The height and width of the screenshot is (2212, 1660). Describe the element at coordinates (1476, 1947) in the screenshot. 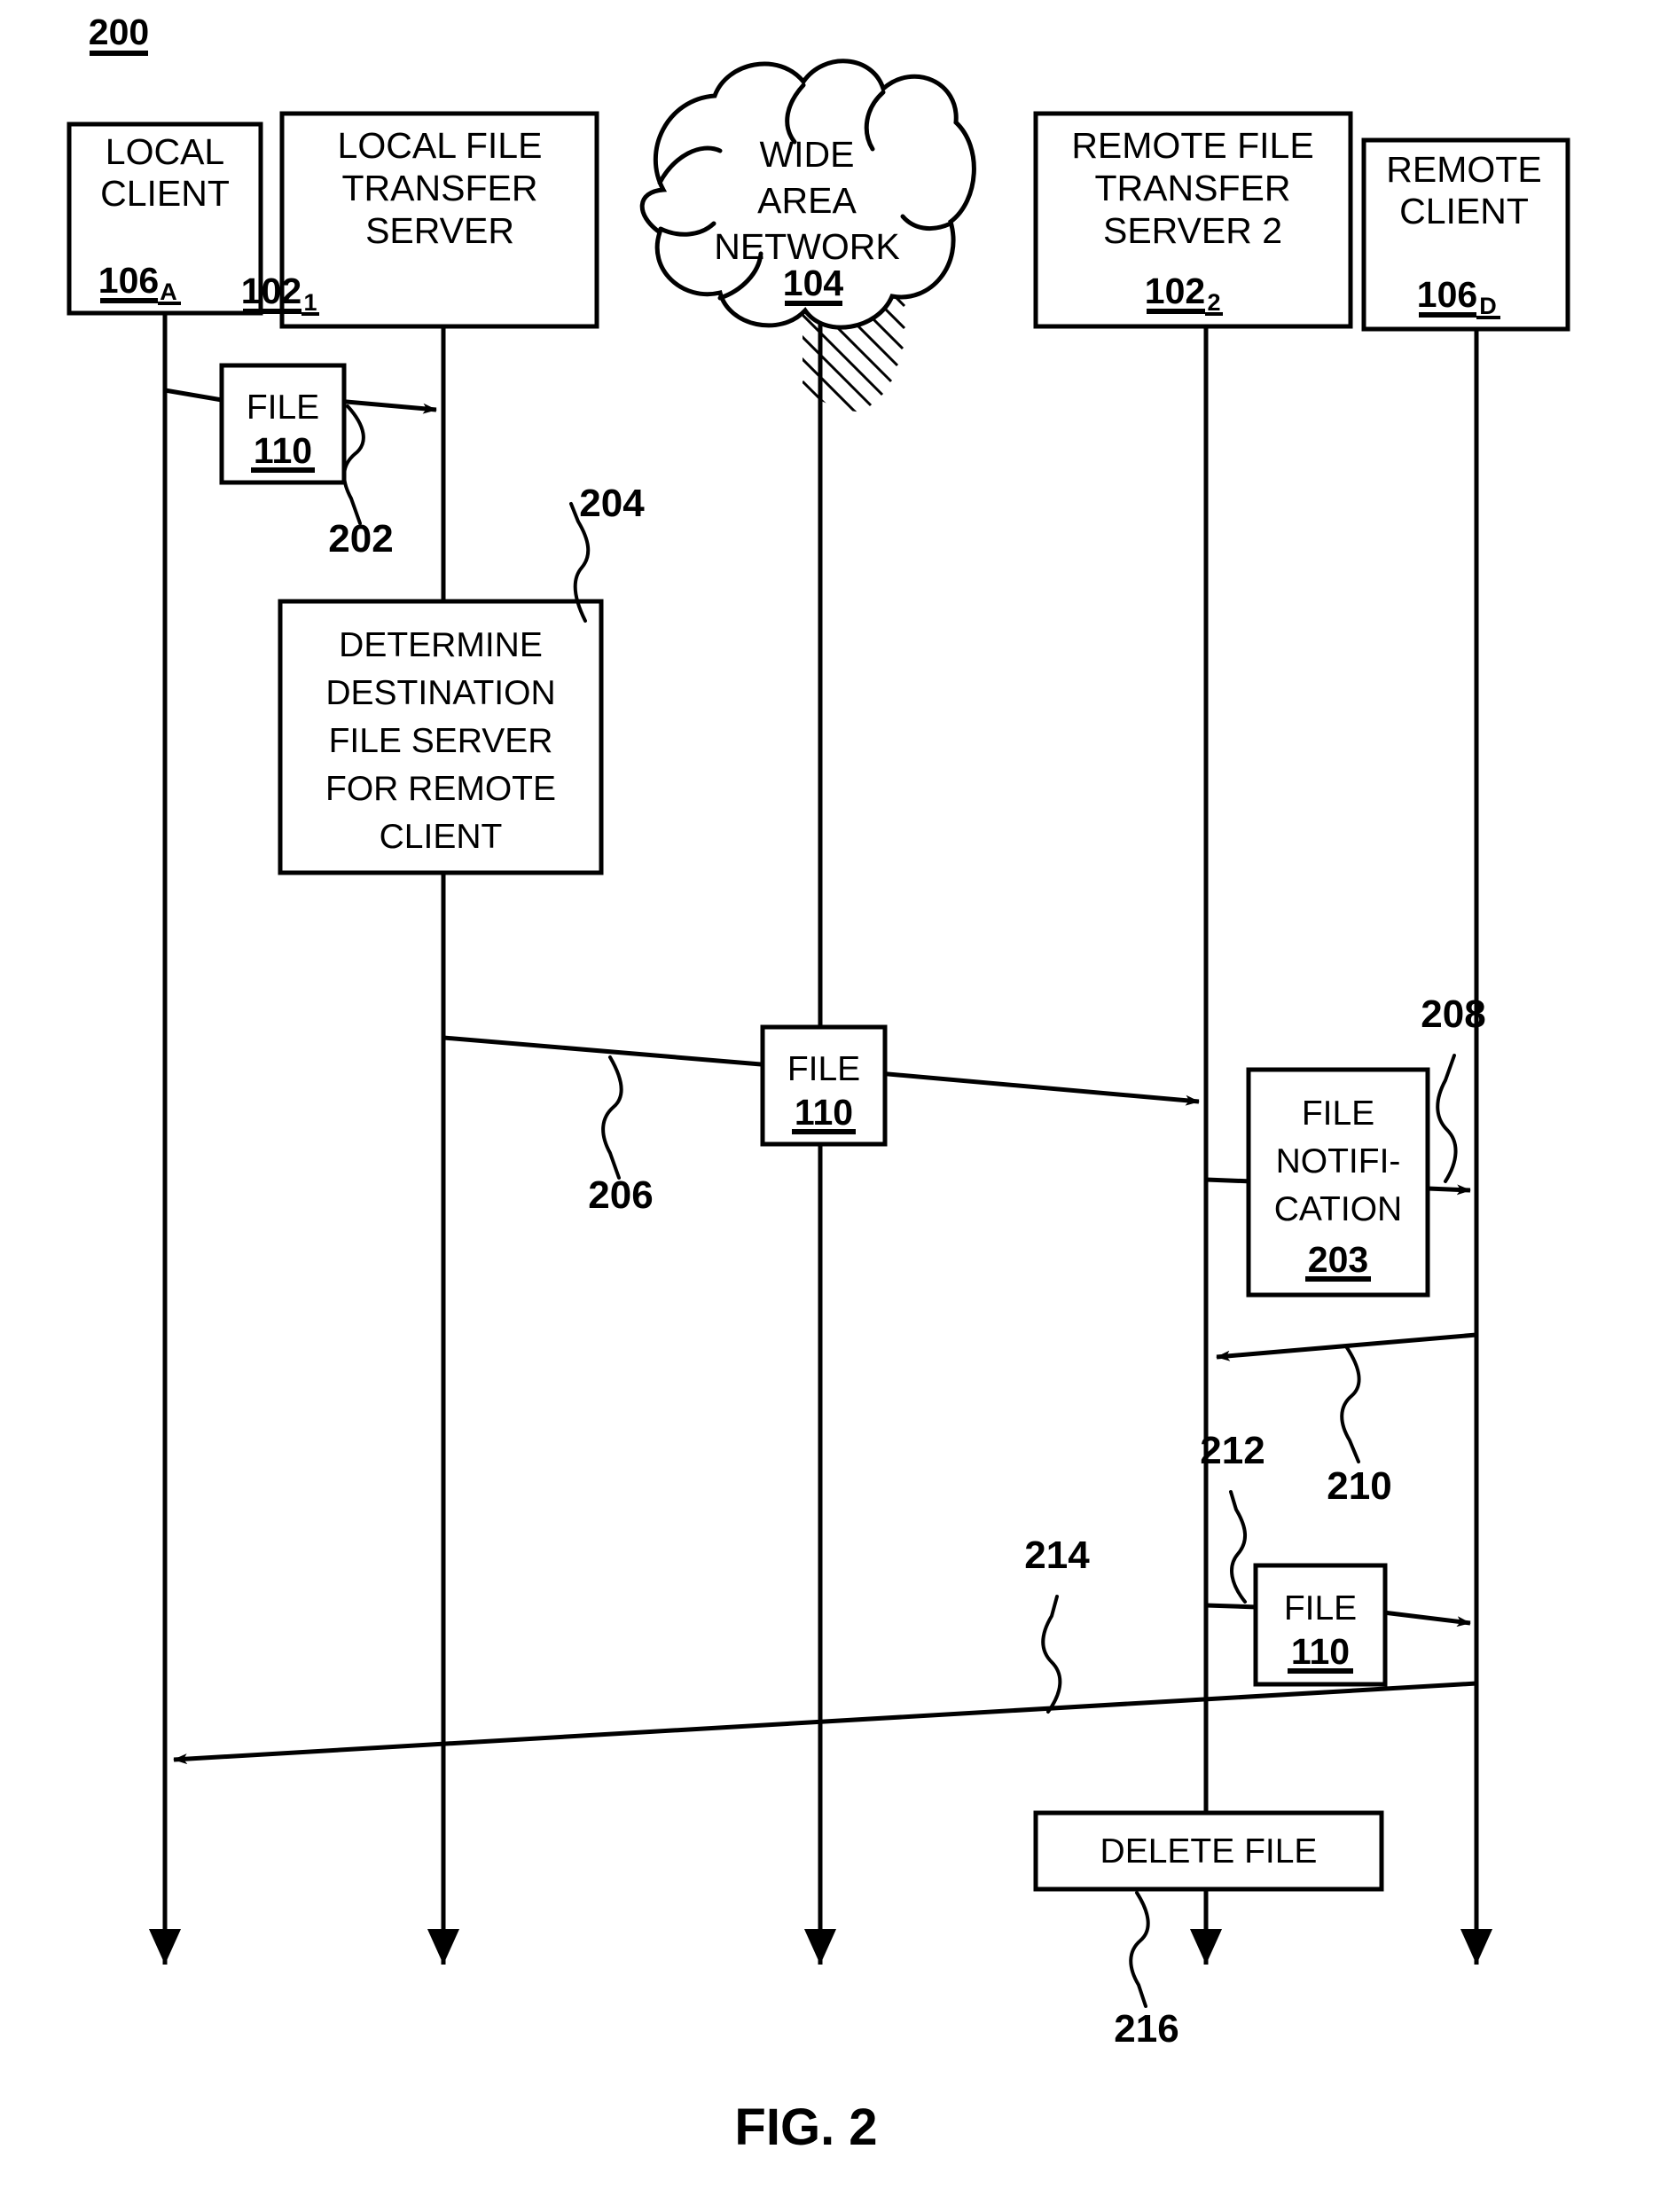

I see `lifeline-end-arrow-remote-client` at that location.